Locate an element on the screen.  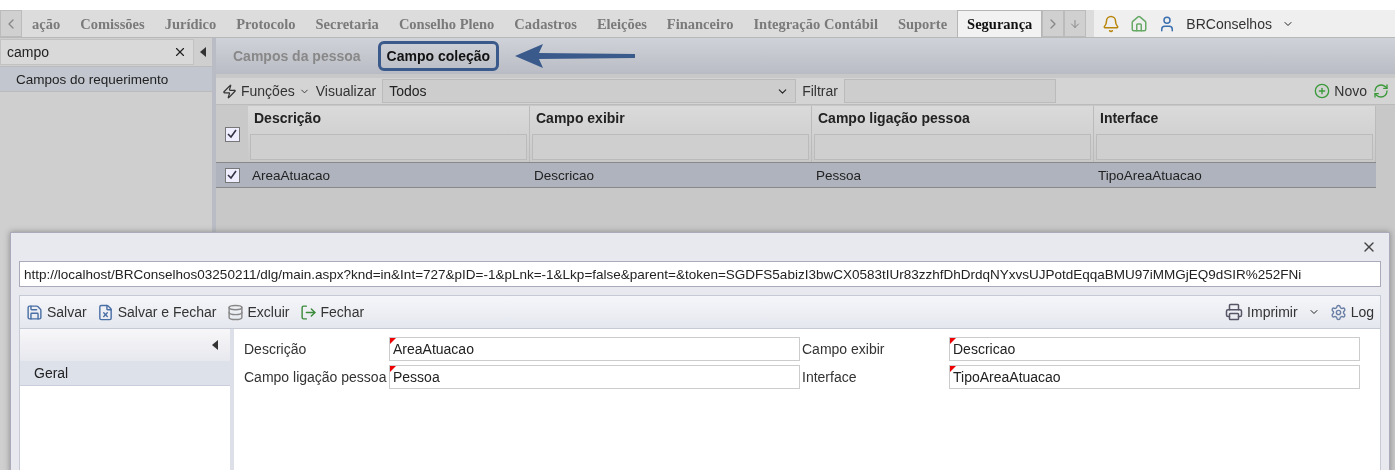
log-button: Log is located at coordinates (1351, 312).